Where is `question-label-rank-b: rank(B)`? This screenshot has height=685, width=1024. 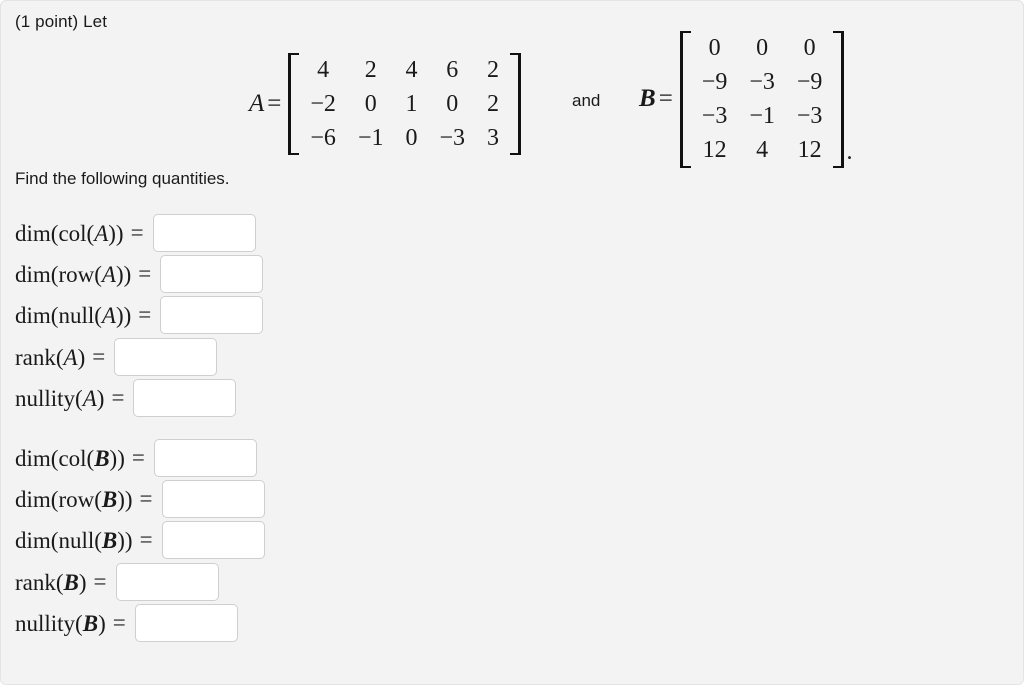 question-label-rank-b: rank(B) is located at coordinates (51, 582).